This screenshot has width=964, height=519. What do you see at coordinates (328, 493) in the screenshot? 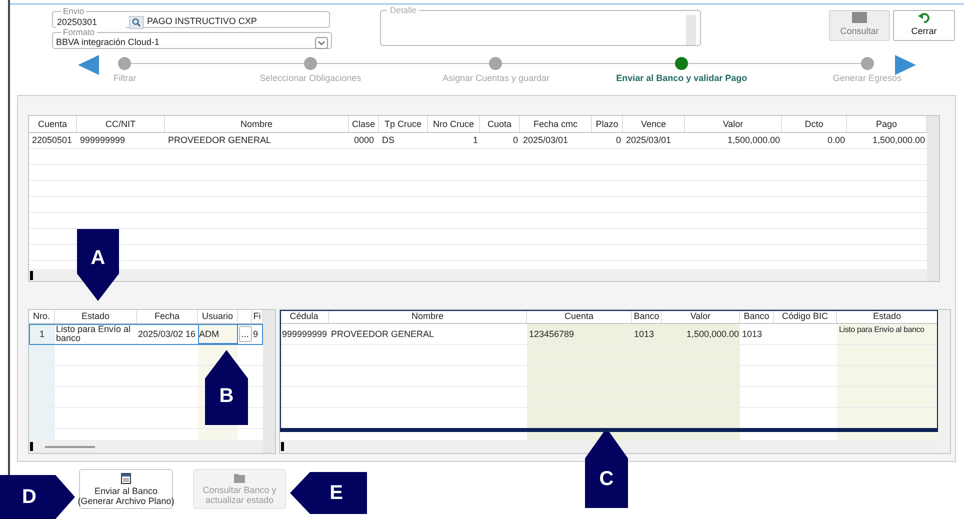
I see `callout-marker: E` at bounding box center [328, 493].